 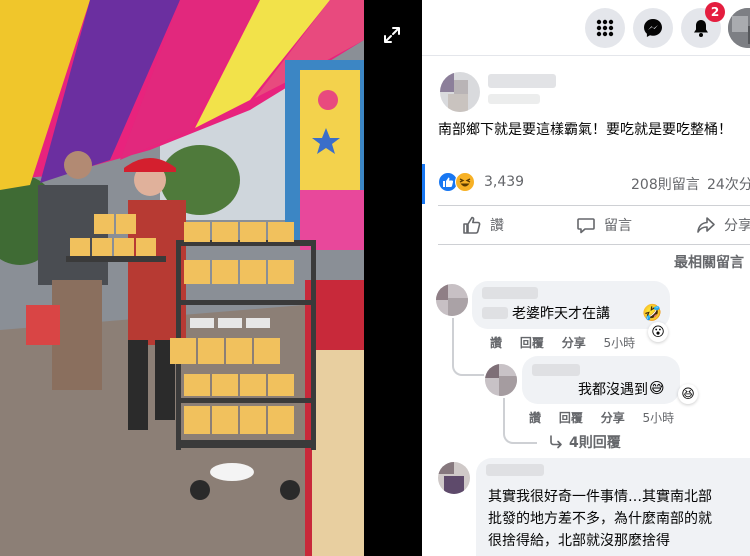 I want to click on comment-button: 留言, so click(x=604, y=225).